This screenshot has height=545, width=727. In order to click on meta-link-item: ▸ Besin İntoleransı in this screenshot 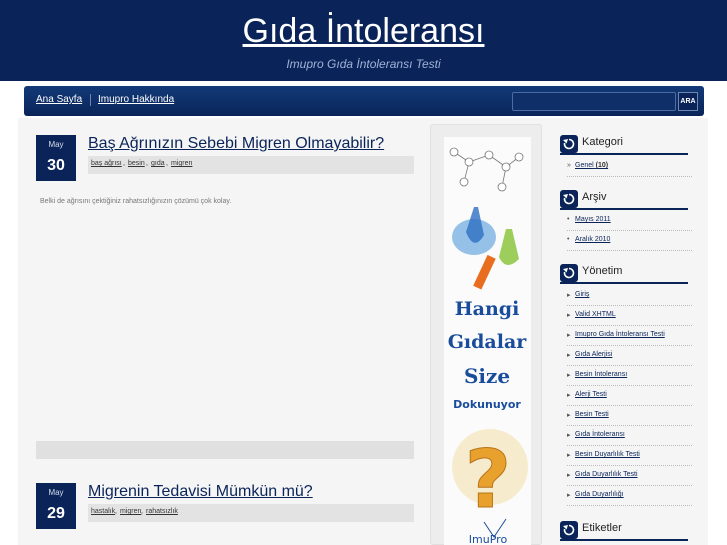, I will do `click(629, 376)`.